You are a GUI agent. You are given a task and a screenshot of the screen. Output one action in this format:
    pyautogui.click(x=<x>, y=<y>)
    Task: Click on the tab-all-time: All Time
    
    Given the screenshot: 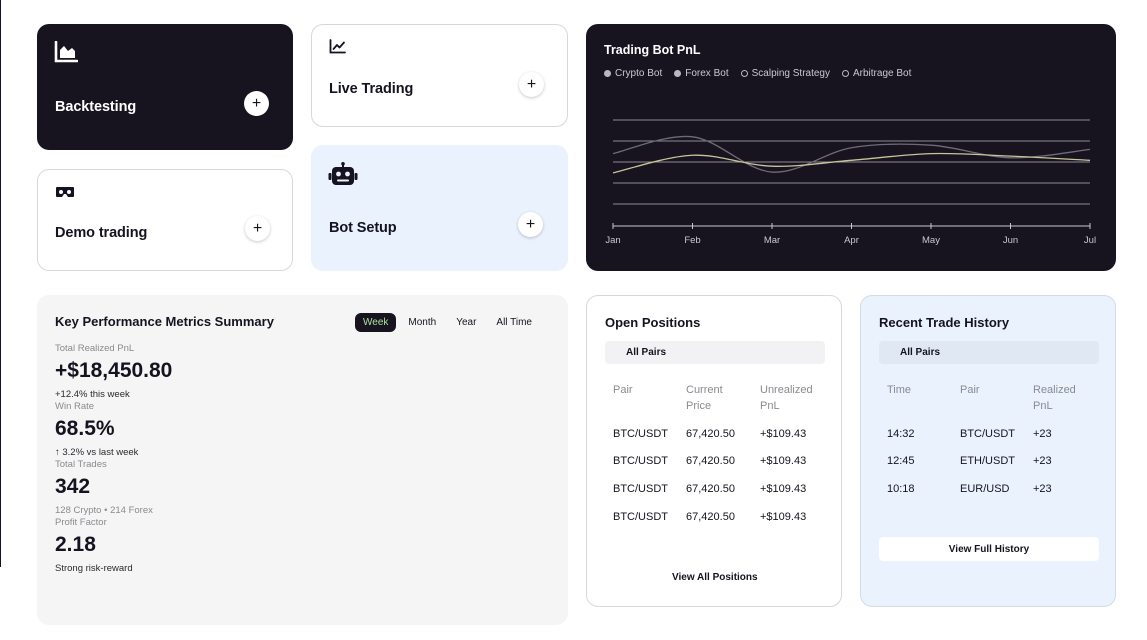 What is the action you would take?
    pyautogui.click(x=514, y=322)
    